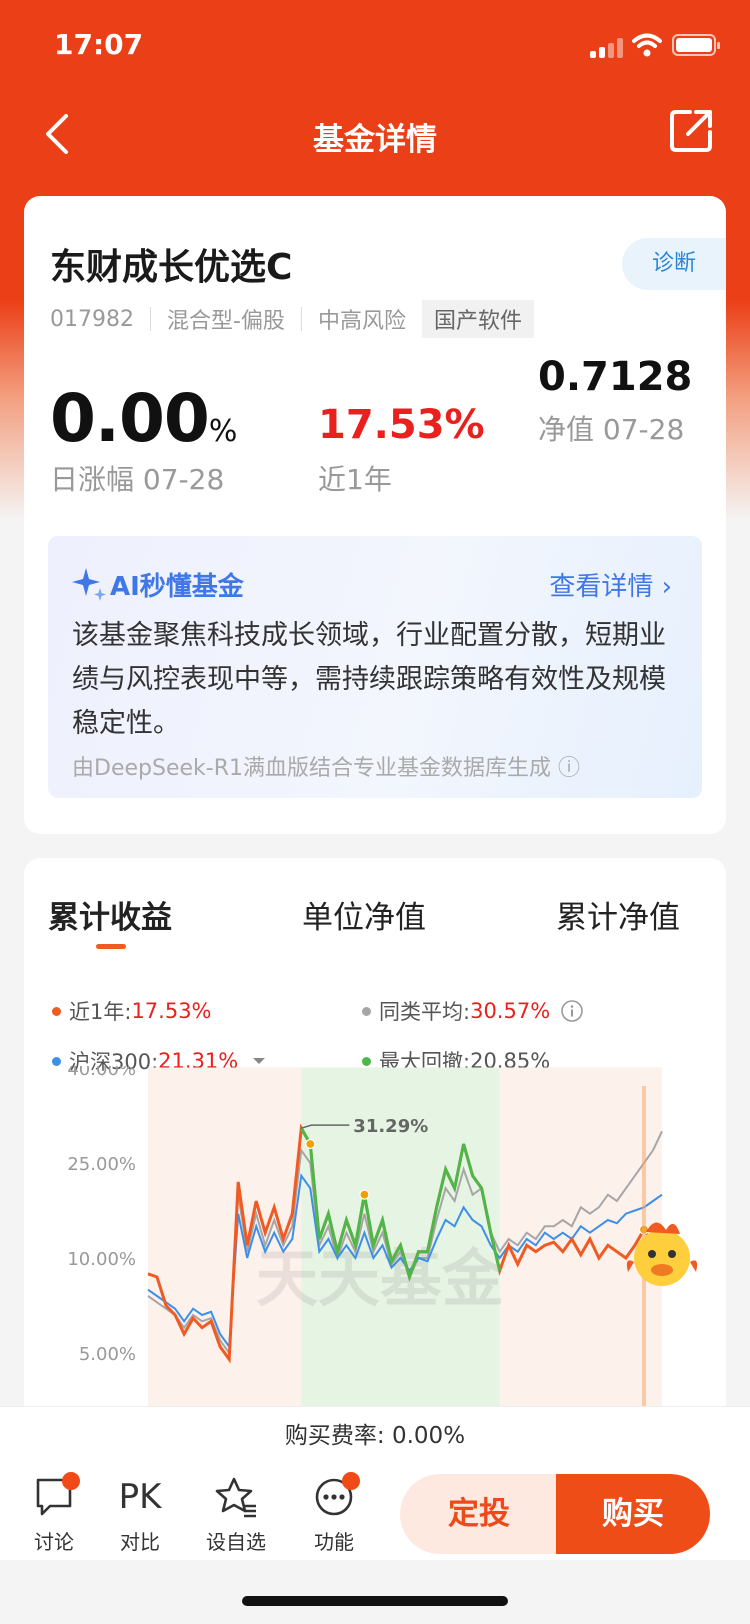 This screenshot has width=750, height=1624. What do you see at coordinates (633, 1514) in the screenshot?
I see `buy-button: 购买` at bounding box center [633, 1514].